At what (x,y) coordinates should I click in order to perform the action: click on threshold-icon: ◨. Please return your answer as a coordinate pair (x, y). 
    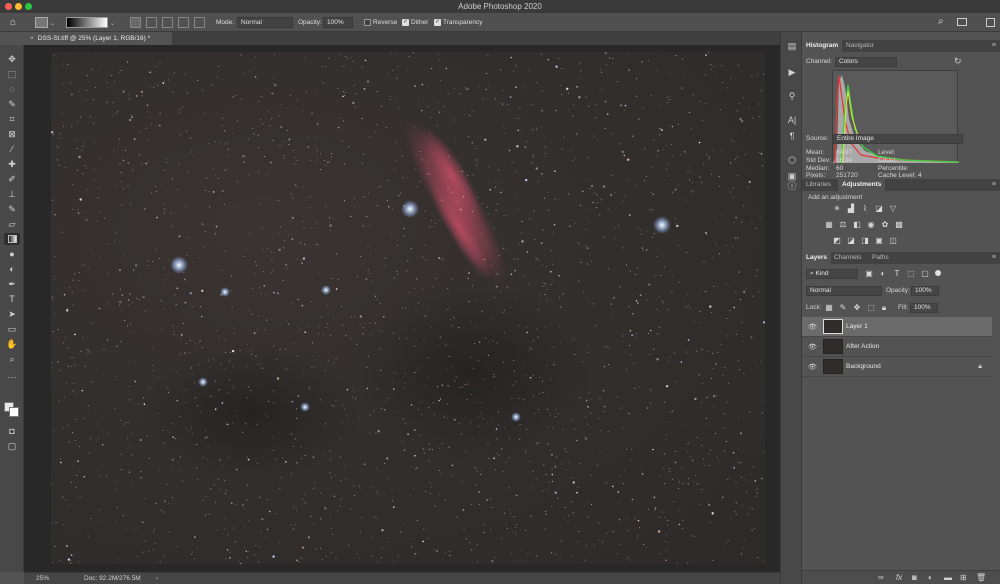
    Looking at the image, I should click on (865, 241).